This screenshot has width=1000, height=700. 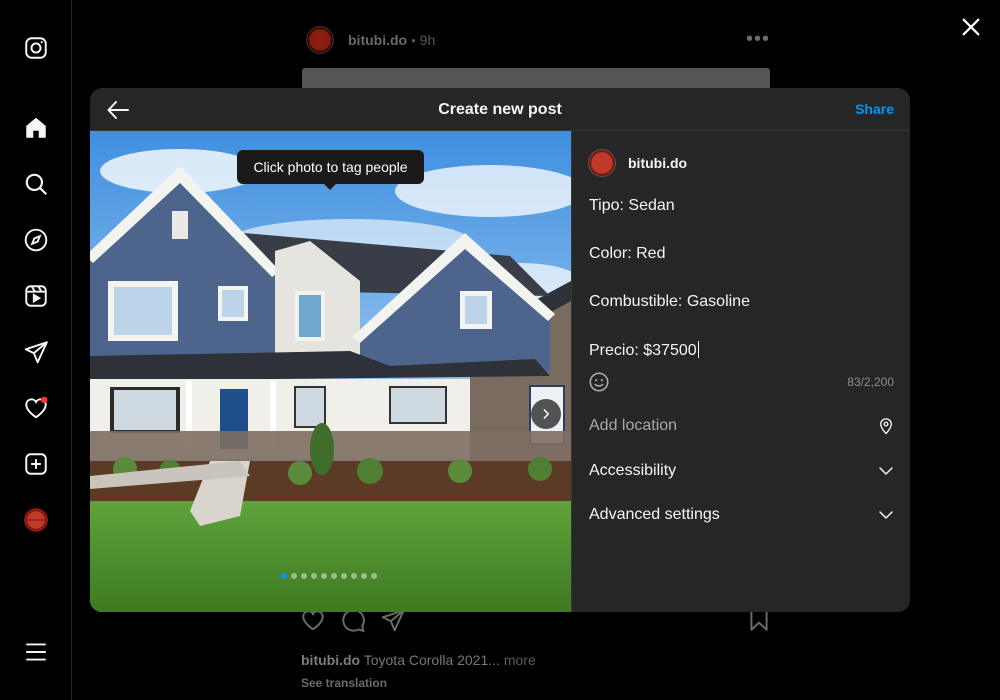 What do you see at coordinates (330, 170) in the screenshot?
I see `tag-people-tooltip: Click photo to tag people` at bounding box center [330, 170].